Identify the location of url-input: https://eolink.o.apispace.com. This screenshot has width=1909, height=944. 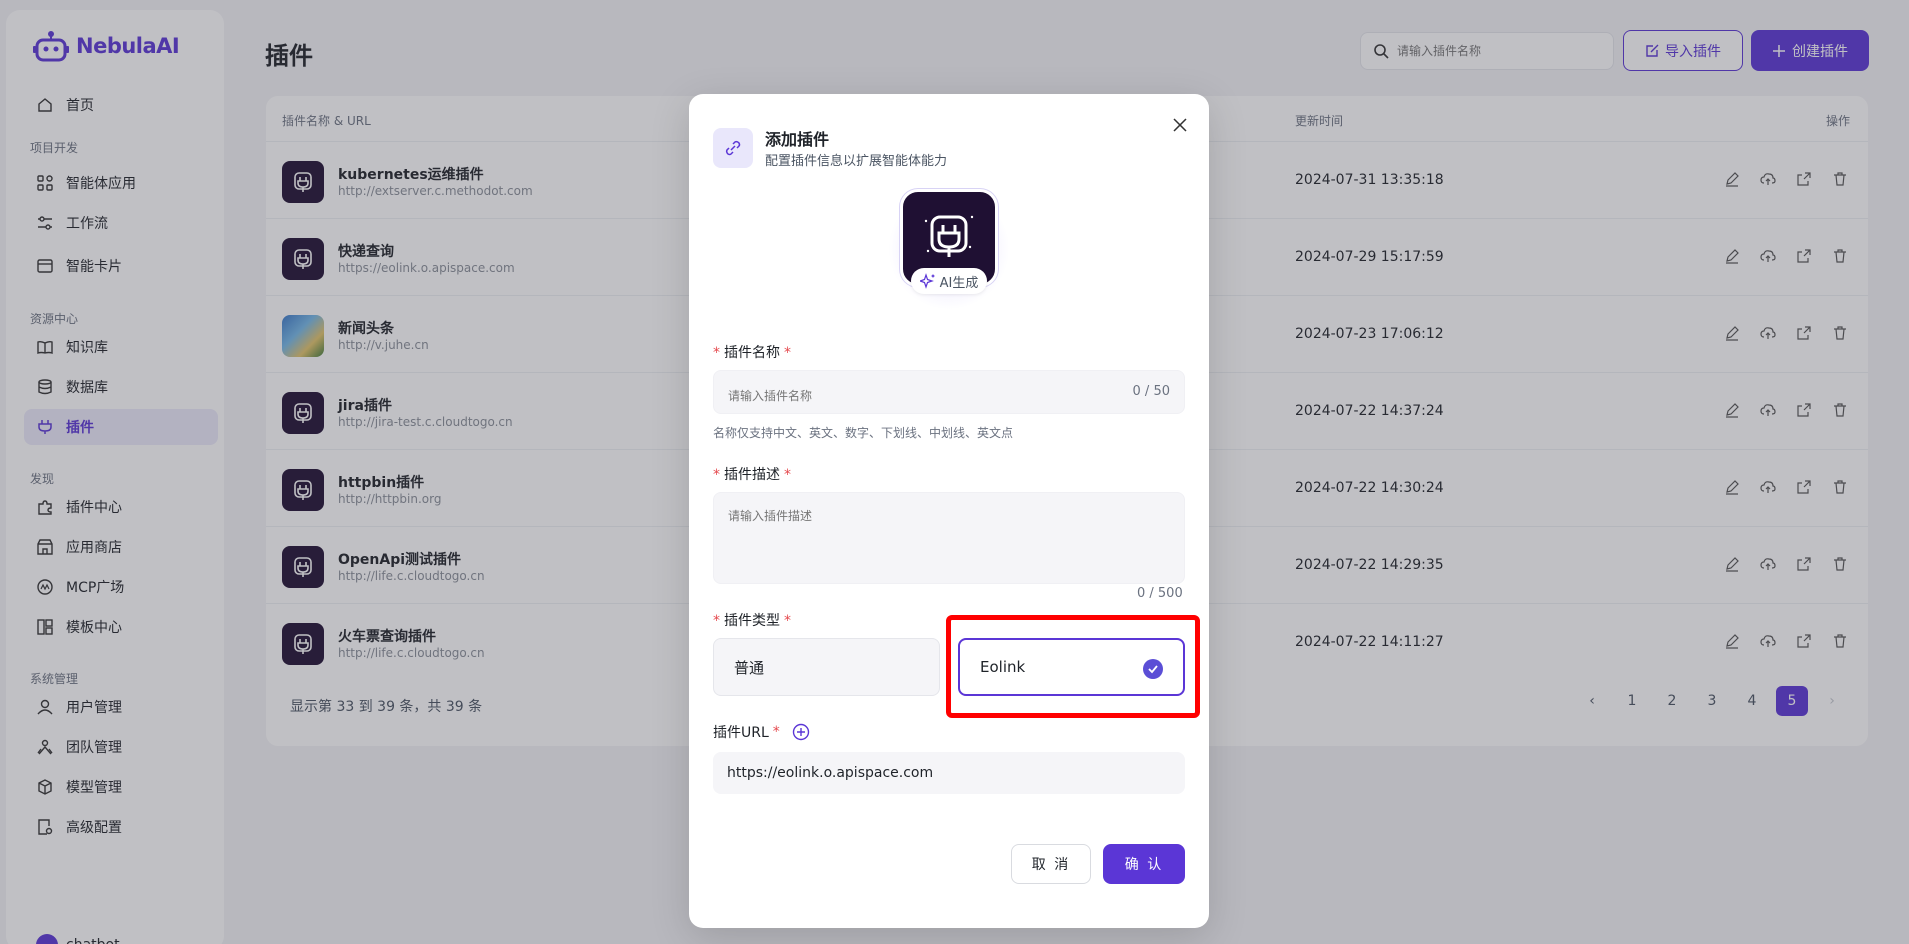
(949, 773).